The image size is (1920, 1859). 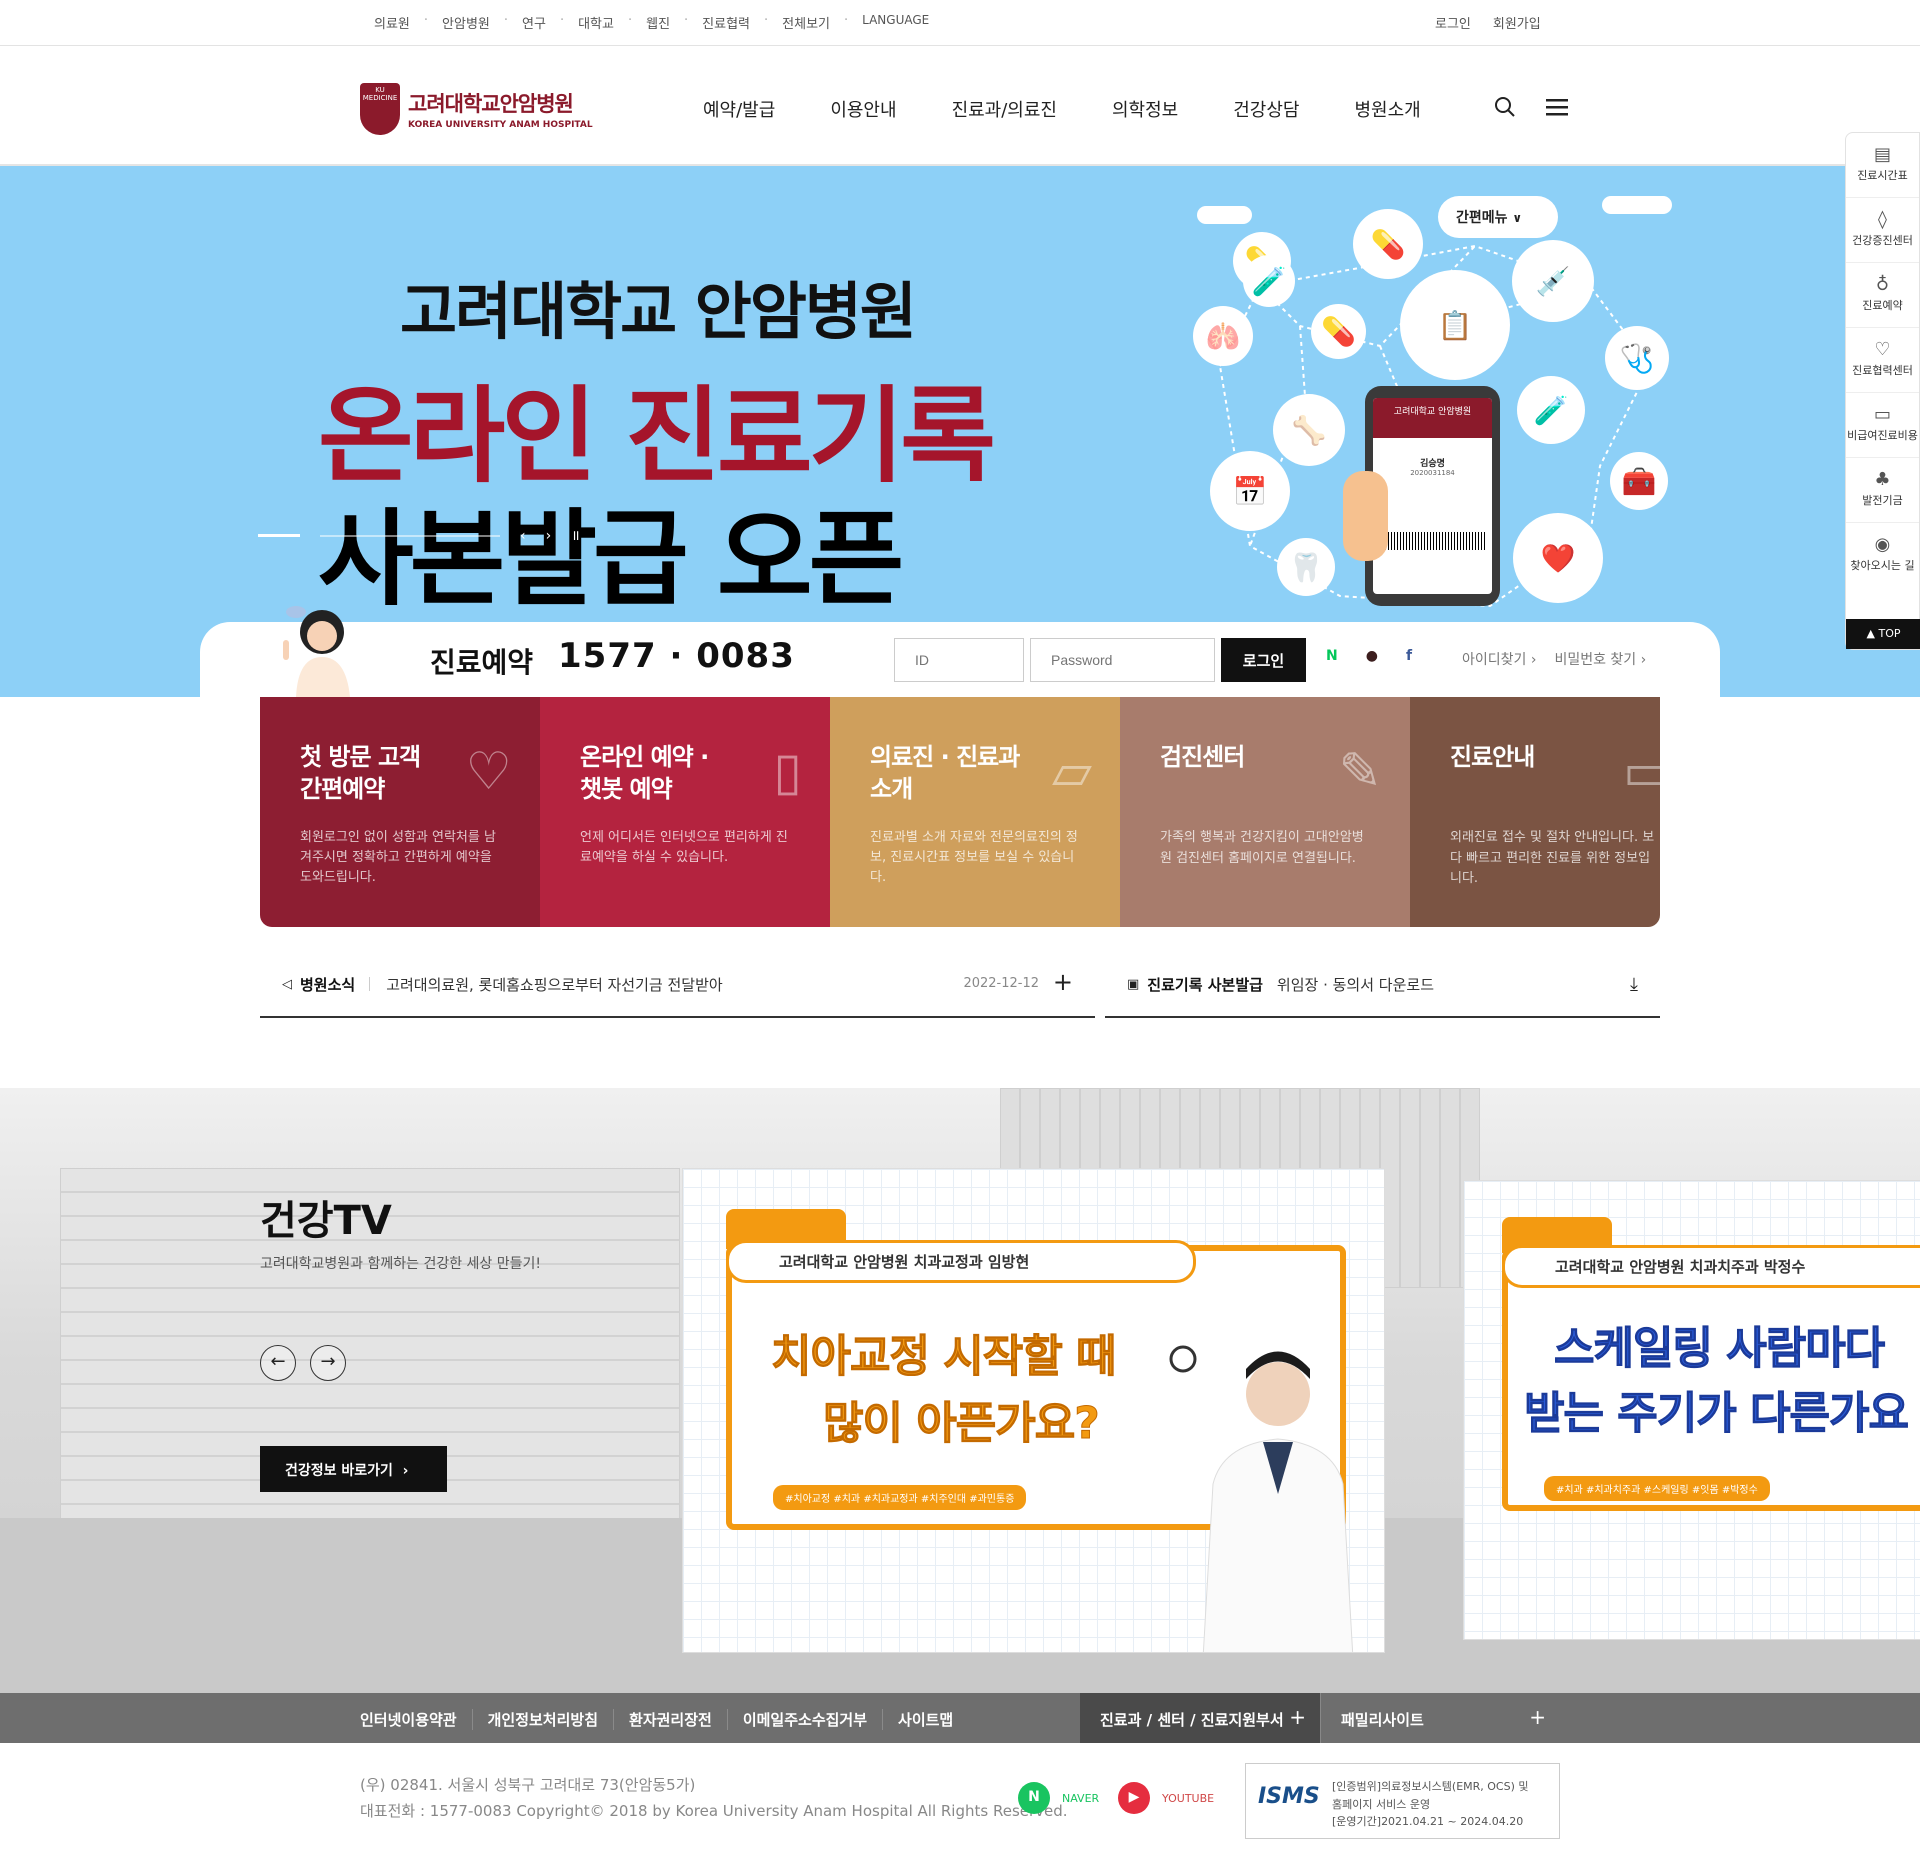 What do you see at coordinates (804, 1719) in the screenshot?
I see `footer-link-email-refusal: 이메일주소수집거부` at bounding box center [804, 1719].